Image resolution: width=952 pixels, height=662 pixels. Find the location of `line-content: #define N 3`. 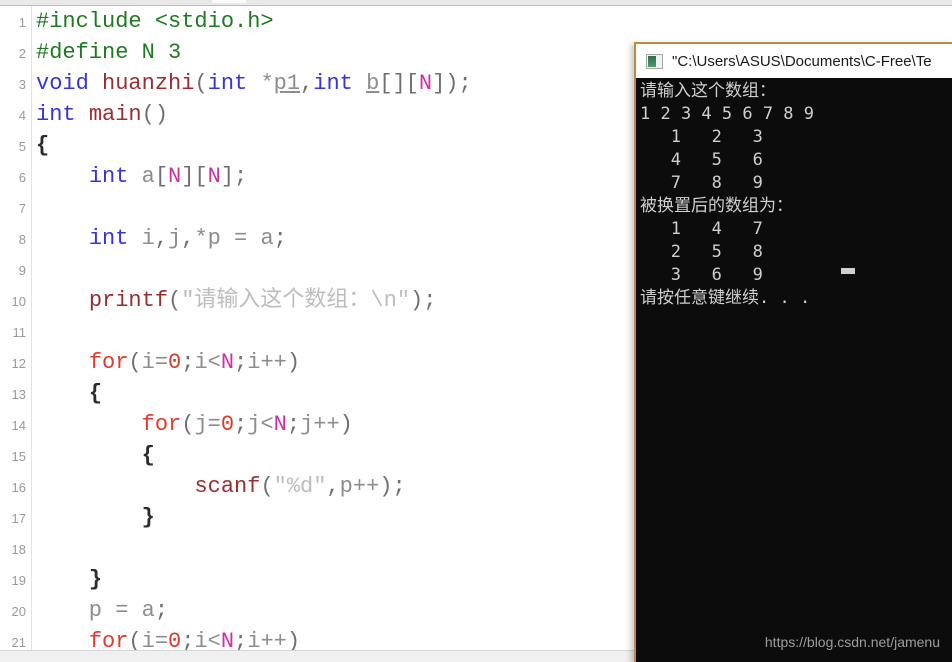

line-content: #define N 3 is located at coordinates (109, 52).